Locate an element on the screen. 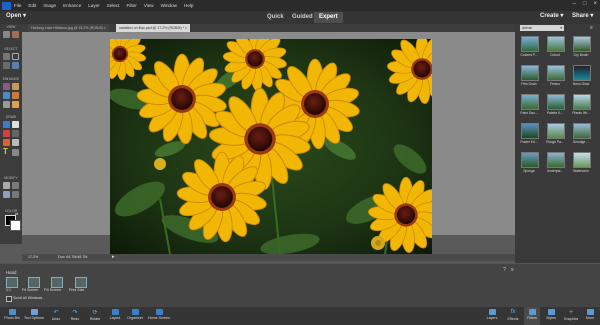  maximize-icon: □ is located at coordinates (585, 4).